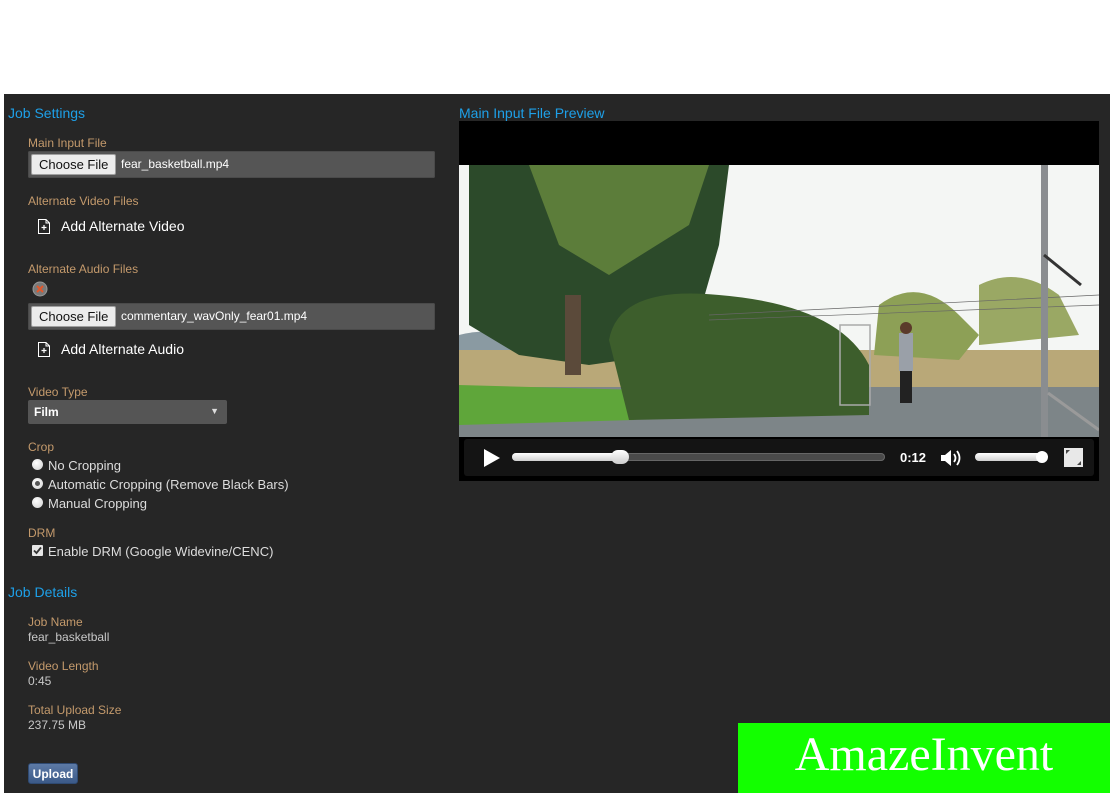 This screenshot has height=793, width=1110. What do you see at coordinates (122, 349) in the screenshot?
I see `add-alternate-audio-label: Add Alternate Audio` at bounding box center [122, 349].